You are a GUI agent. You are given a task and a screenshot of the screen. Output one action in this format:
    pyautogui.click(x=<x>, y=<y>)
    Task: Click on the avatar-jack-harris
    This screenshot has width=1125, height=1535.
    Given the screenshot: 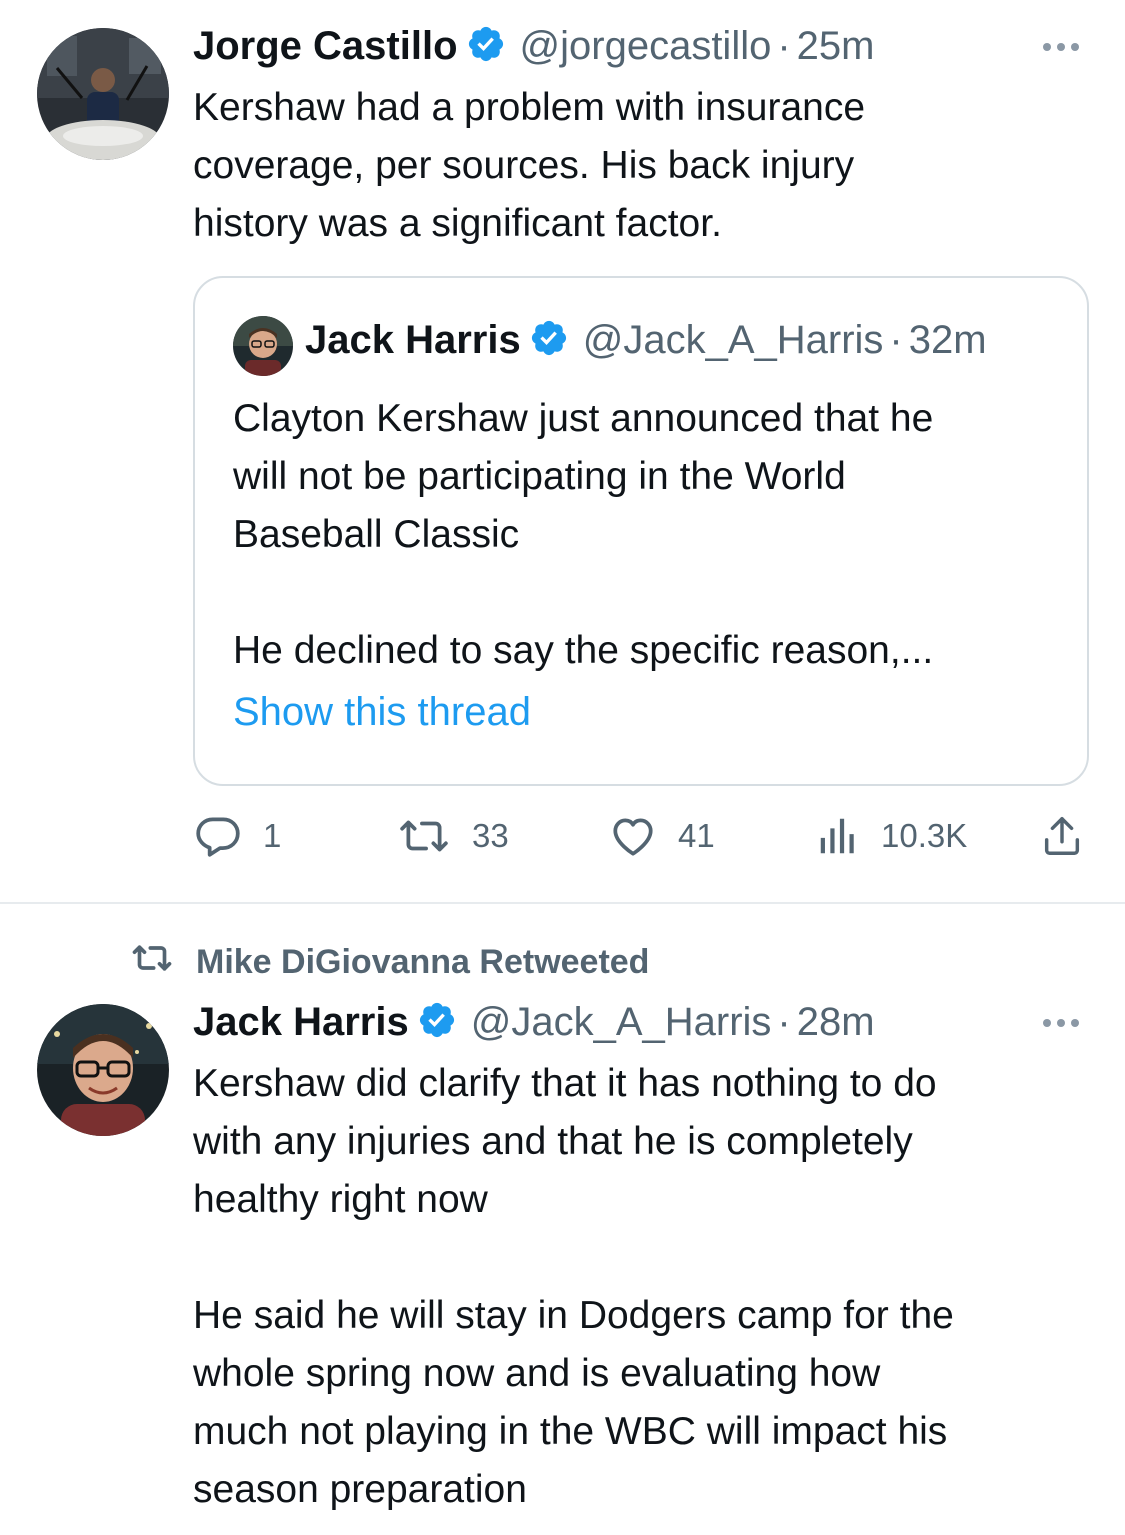 What is the action you would take?
    pyautogui.click(x=103, y=1070)
    